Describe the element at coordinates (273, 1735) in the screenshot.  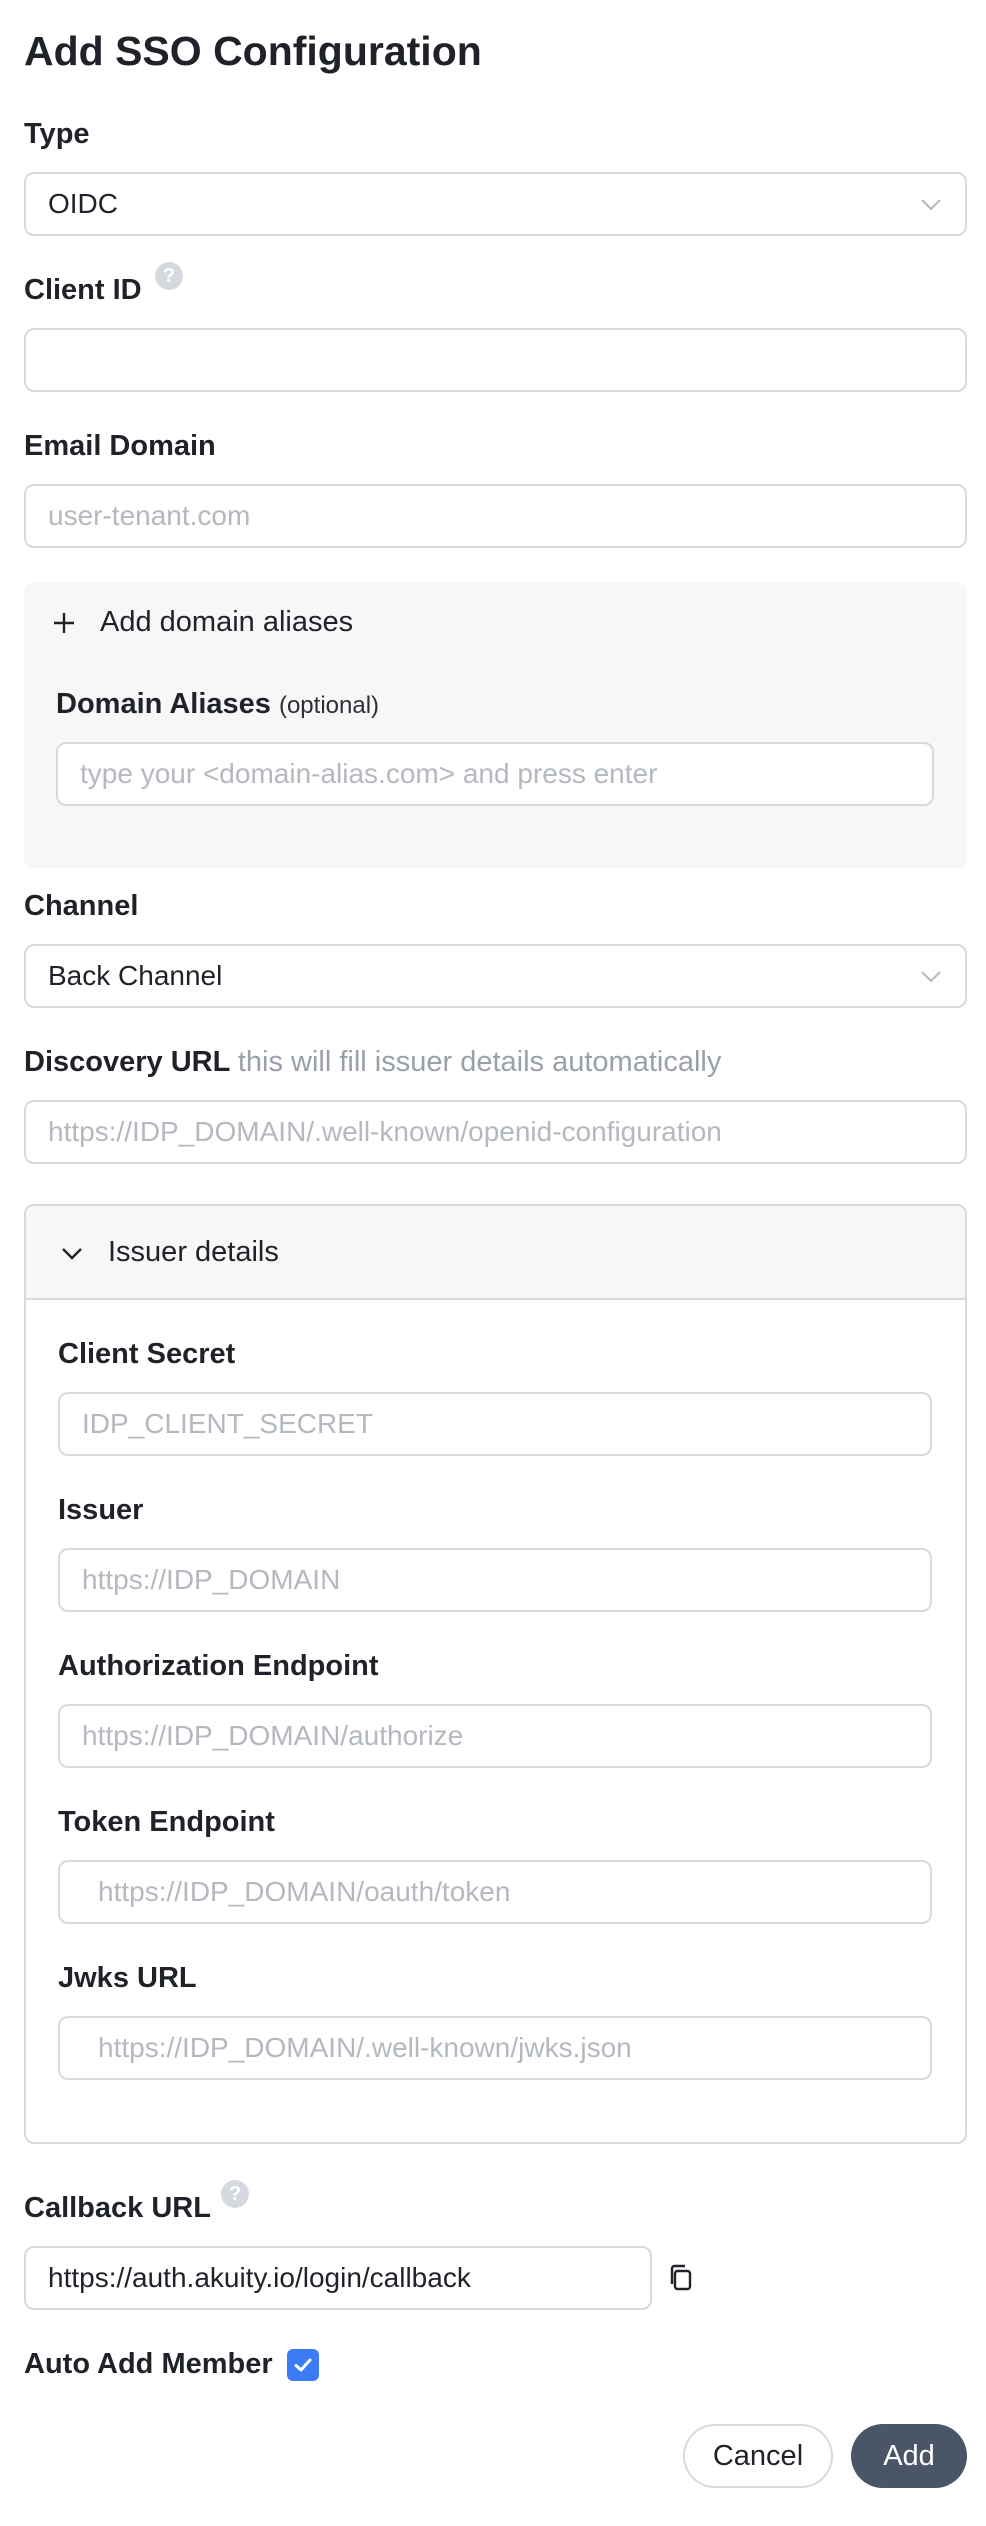
I see `authorization-endpoint-placeholder: https://IDP_DOMAIN/authorize` at that location.